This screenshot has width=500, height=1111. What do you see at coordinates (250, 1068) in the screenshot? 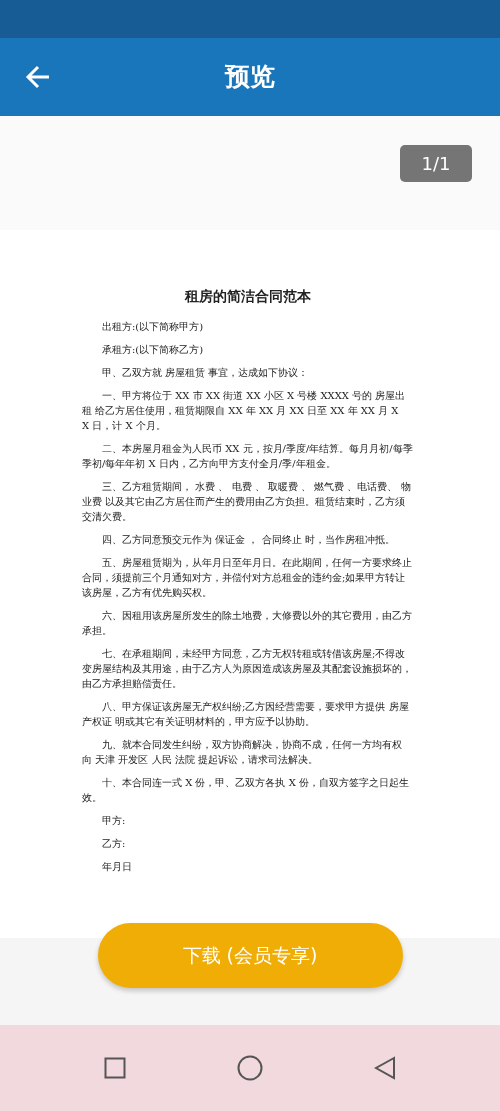
I see `home-icon` at bounding box center [250, 1068].